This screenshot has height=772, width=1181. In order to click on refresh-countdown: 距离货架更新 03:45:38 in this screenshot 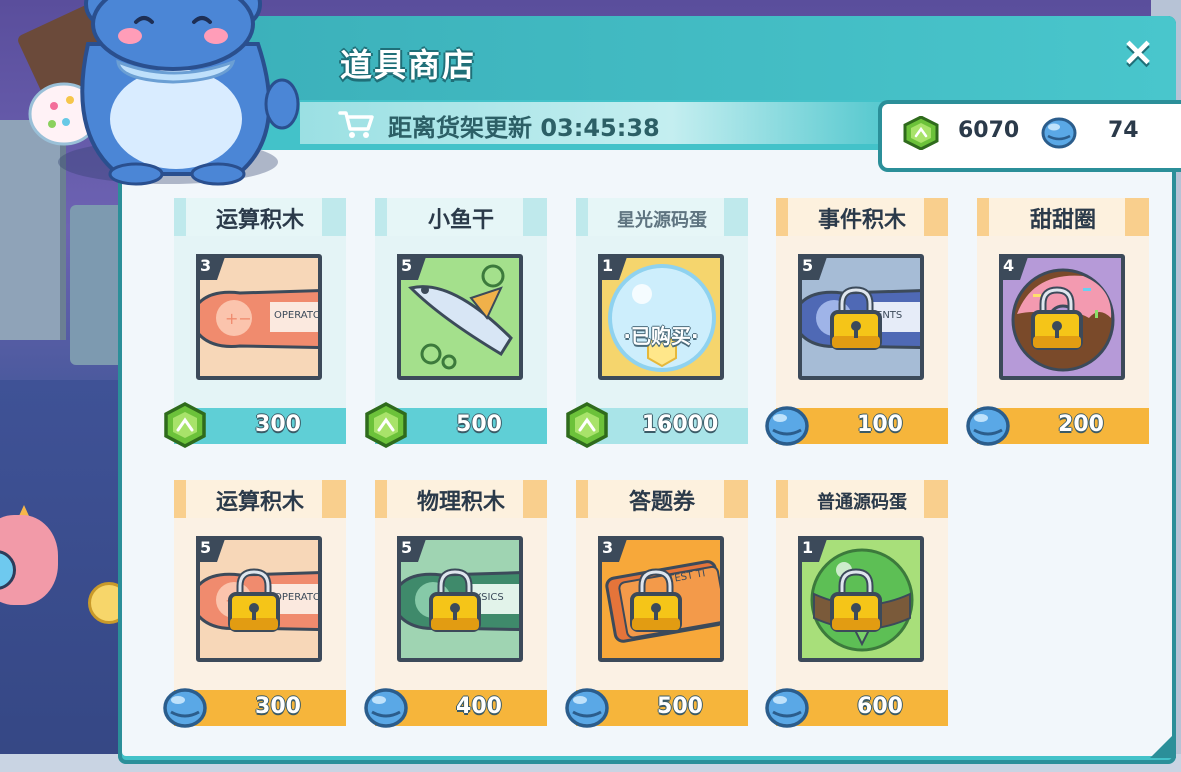, I will do `click(524, 128)`.